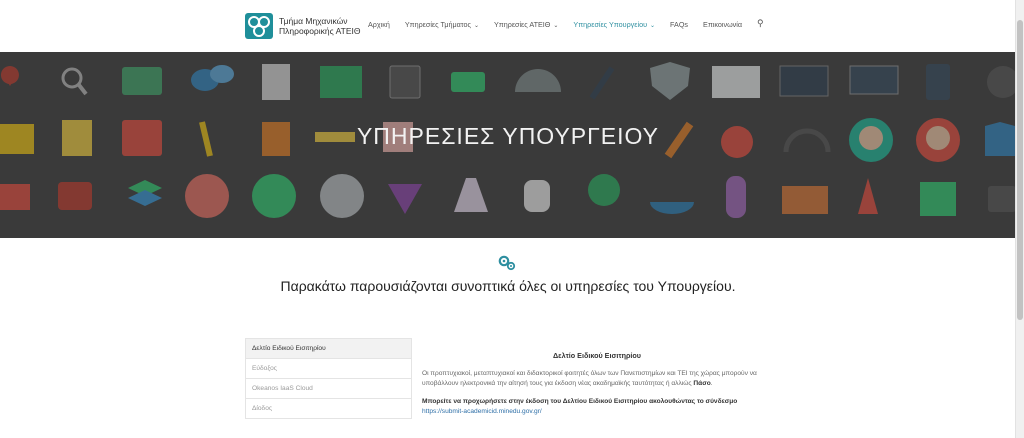 The height and width of the screenshot is (438, 1024). I want to click on nav-item-1: Υπηρεσίες Τμήματος ⌄, so click(442, 24).